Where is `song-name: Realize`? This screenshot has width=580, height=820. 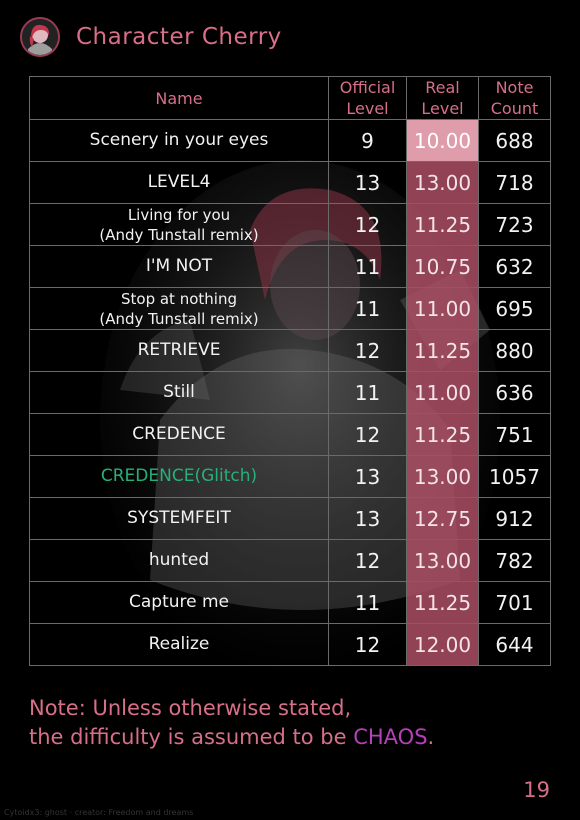
song-name: Realize is located at coordinates (179, 644).